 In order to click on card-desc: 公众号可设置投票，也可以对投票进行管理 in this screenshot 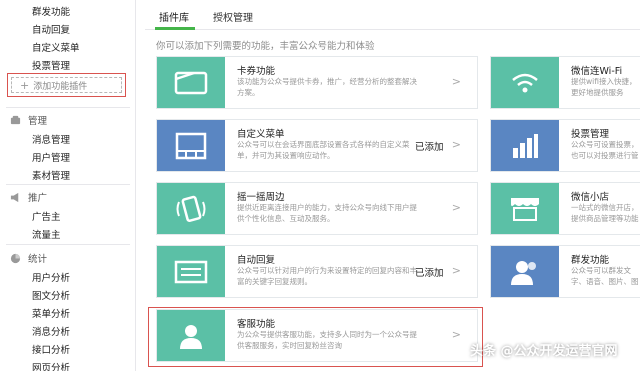, I will do `click(605, 150)`.